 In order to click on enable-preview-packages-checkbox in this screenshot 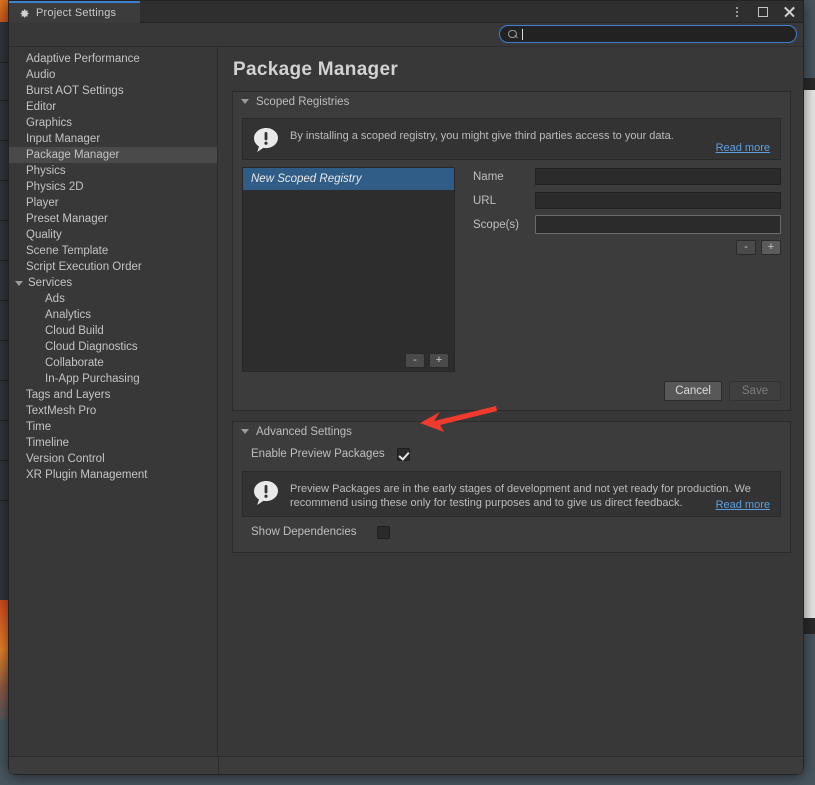, I will do `click(403, 454)`.